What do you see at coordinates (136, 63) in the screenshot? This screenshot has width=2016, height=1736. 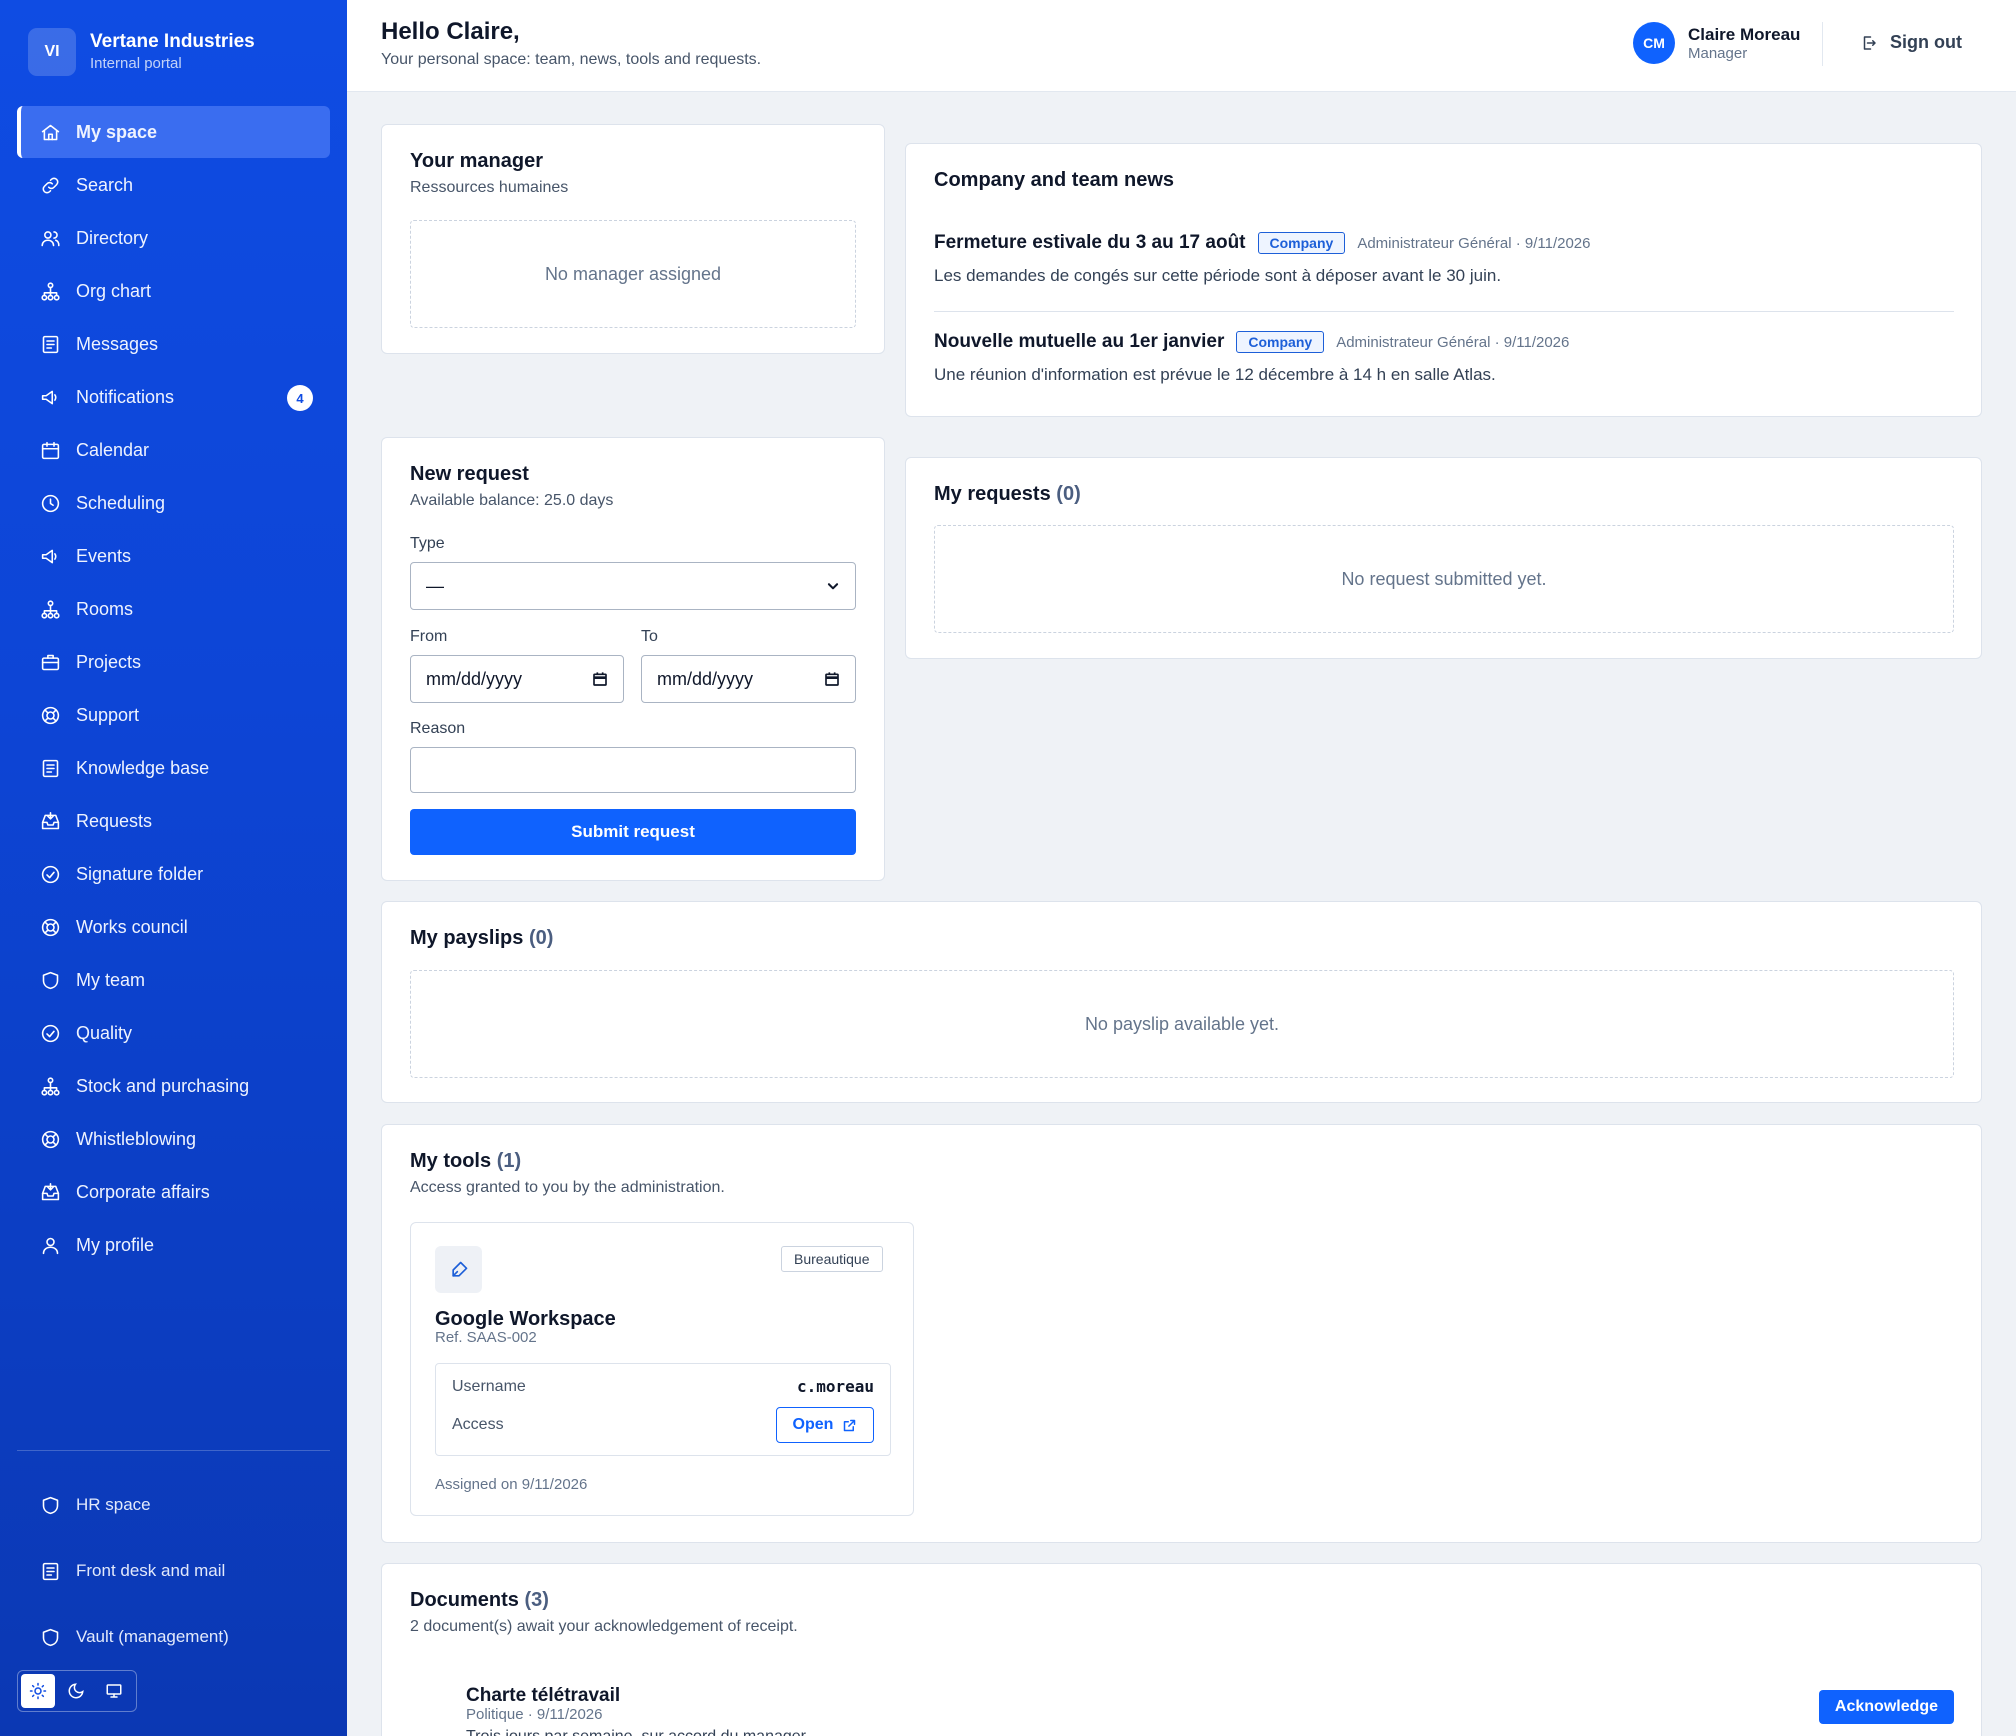 I see `brand-subtitle: Internal portal` at bounding box center [136, 63].